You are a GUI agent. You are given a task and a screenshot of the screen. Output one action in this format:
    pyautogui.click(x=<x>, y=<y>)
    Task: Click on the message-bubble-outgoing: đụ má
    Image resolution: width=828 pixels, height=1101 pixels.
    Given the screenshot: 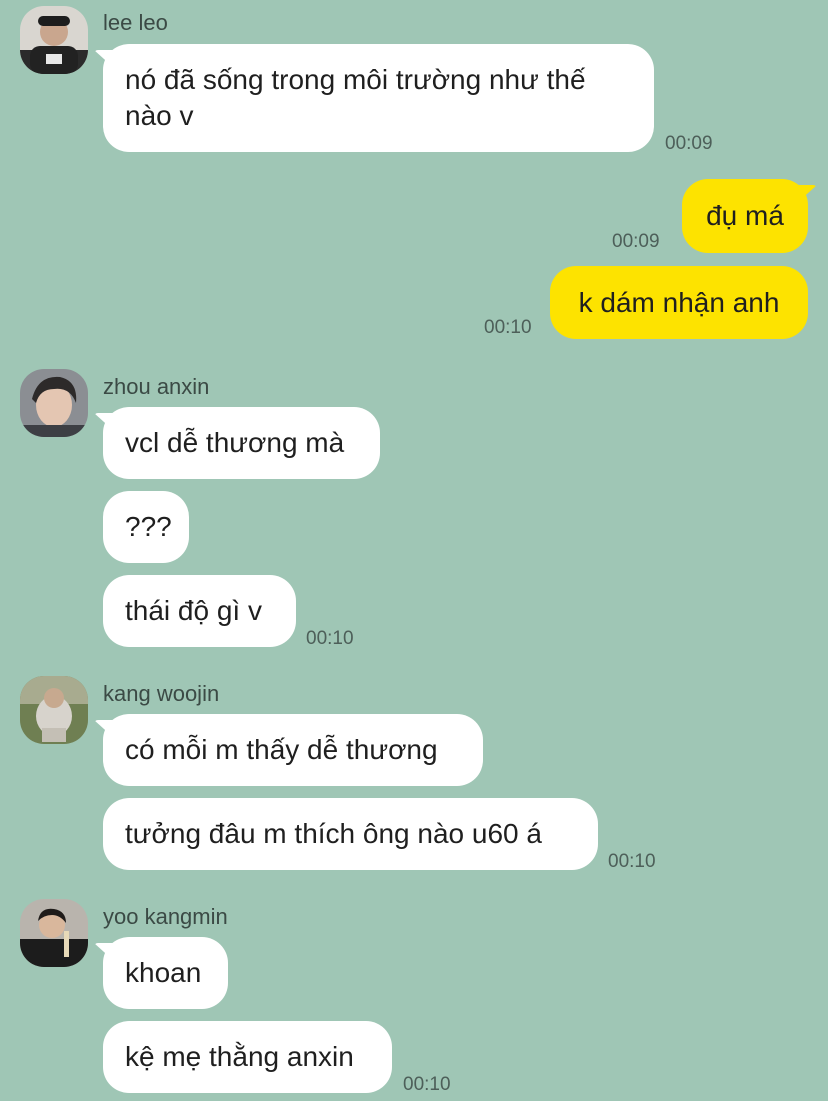 What is the action you would take?
    pyautogui.click(x=749, y=216)
    